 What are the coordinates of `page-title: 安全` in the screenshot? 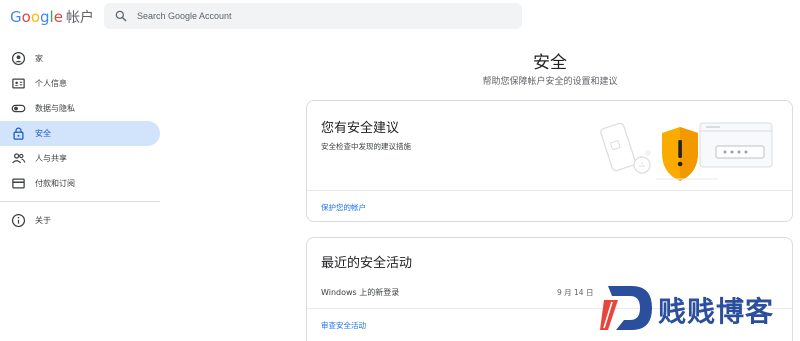 It's located at (550, 63).